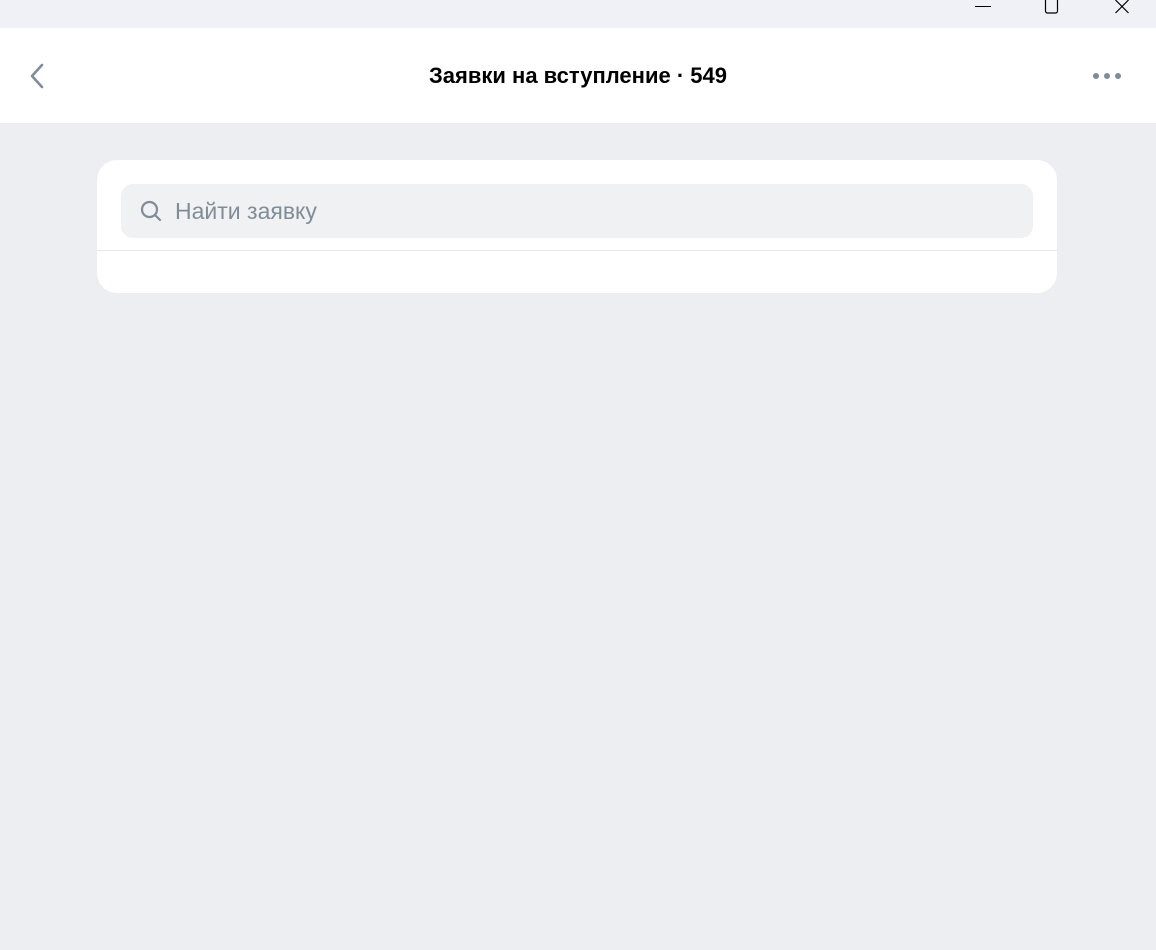 This screenshot has width=1156, height=950. I want to click on window-minimize-button, so click(983, 14).